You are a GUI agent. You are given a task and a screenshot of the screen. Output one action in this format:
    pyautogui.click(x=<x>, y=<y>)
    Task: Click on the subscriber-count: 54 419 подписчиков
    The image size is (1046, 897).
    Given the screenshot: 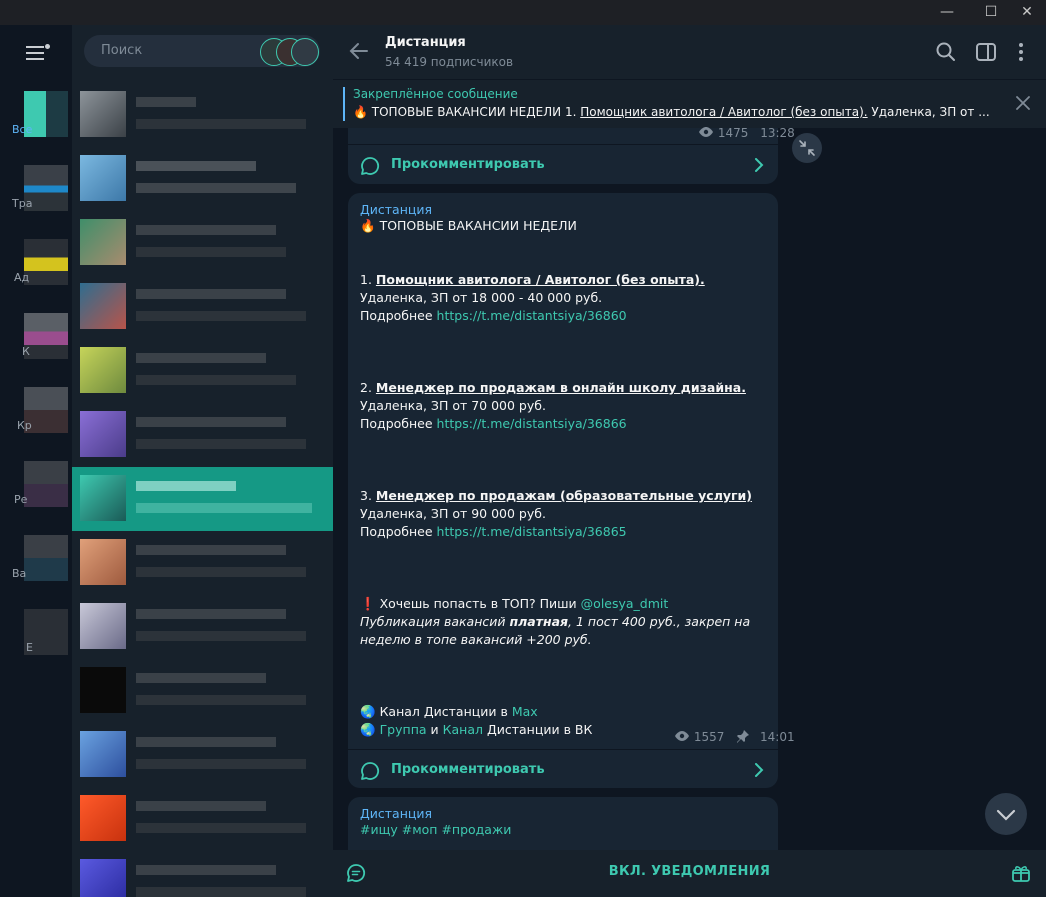 What is the action you would take?
    pyautogui.click(x=449, y=62)
    